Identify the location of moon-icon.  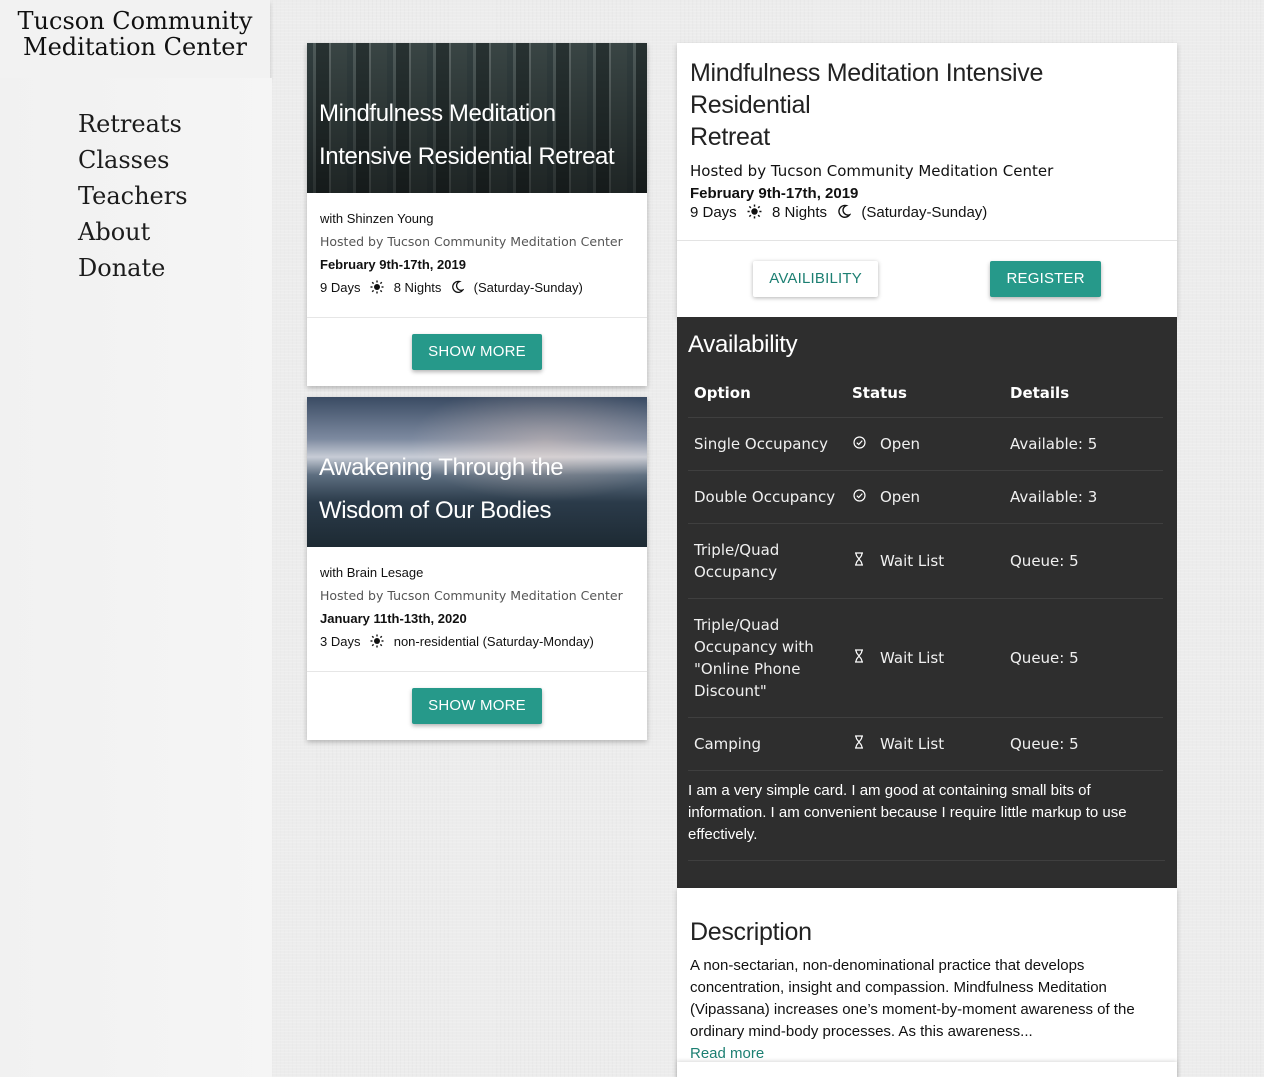
(458, 289).